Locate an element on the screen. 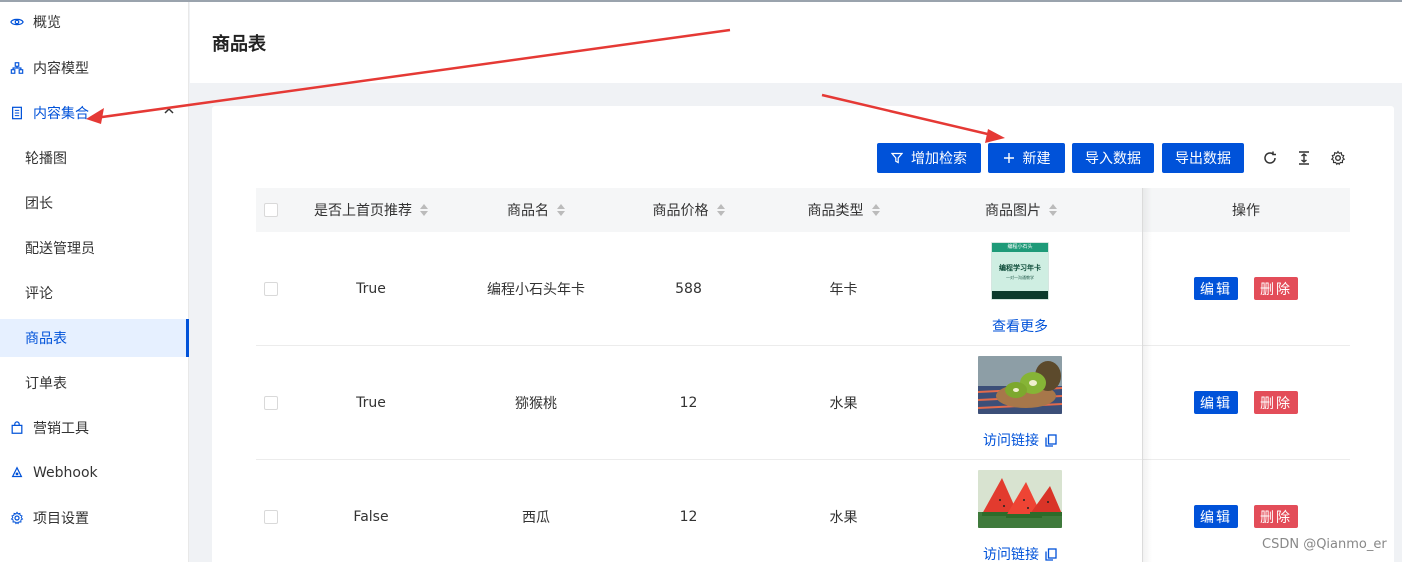 This screenshot has width=1402, height=562. sidebar-item-overview: 概览 is located at coordinates (94, 22).